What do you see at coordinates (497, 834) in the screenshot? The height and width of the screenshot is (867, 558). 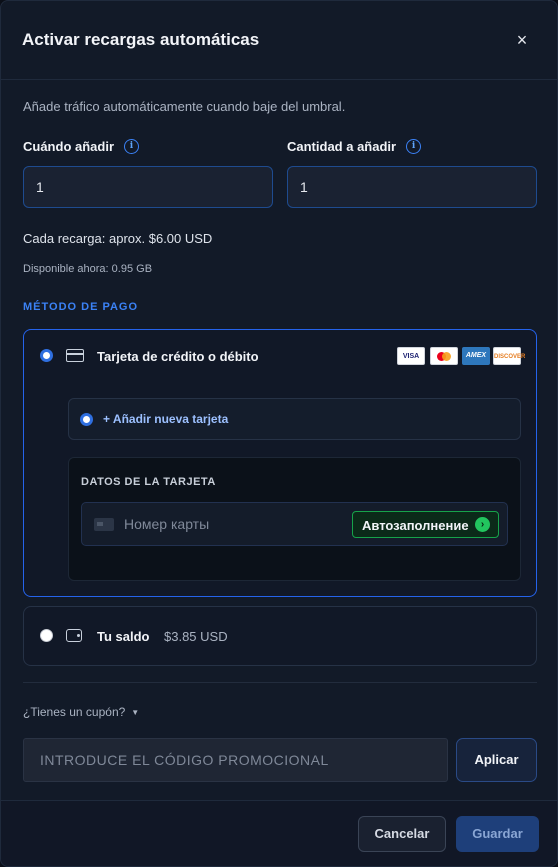 I see `save-button: Guardar` at bounding box center [497, 834].